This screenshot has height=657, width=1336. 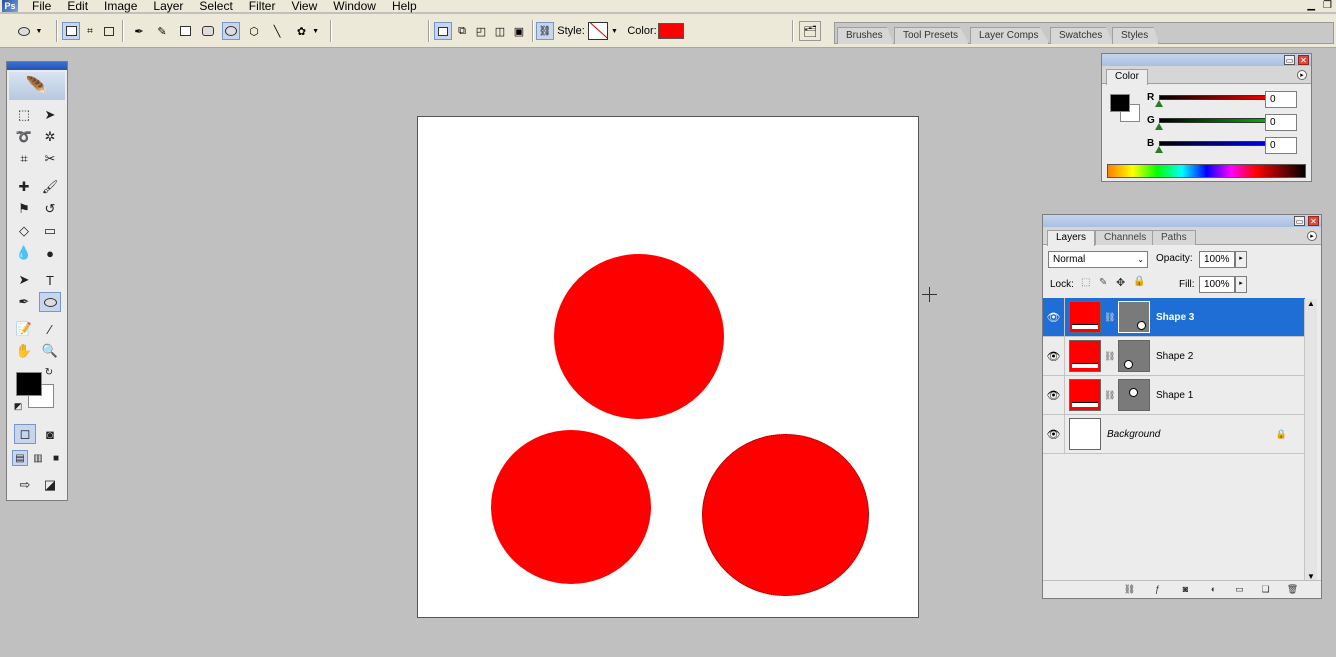 I want to click on scroll-up-icon: ▲, so click(x=1311, y=303).